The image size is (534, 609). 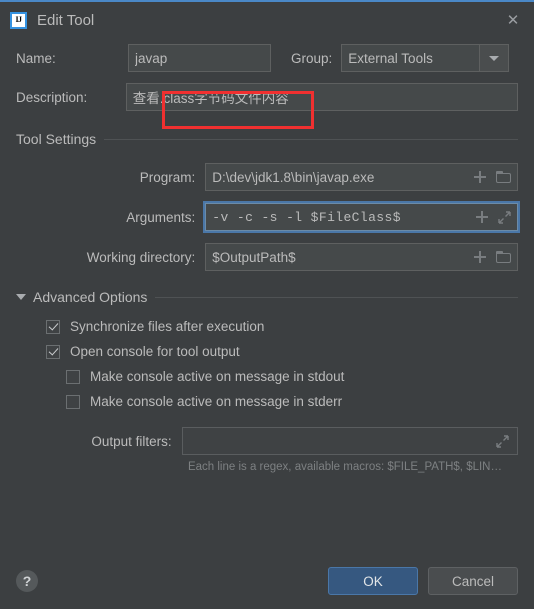 I want to click on tool-settings-section-header: Tool Settings, so click(x=267, y=139).